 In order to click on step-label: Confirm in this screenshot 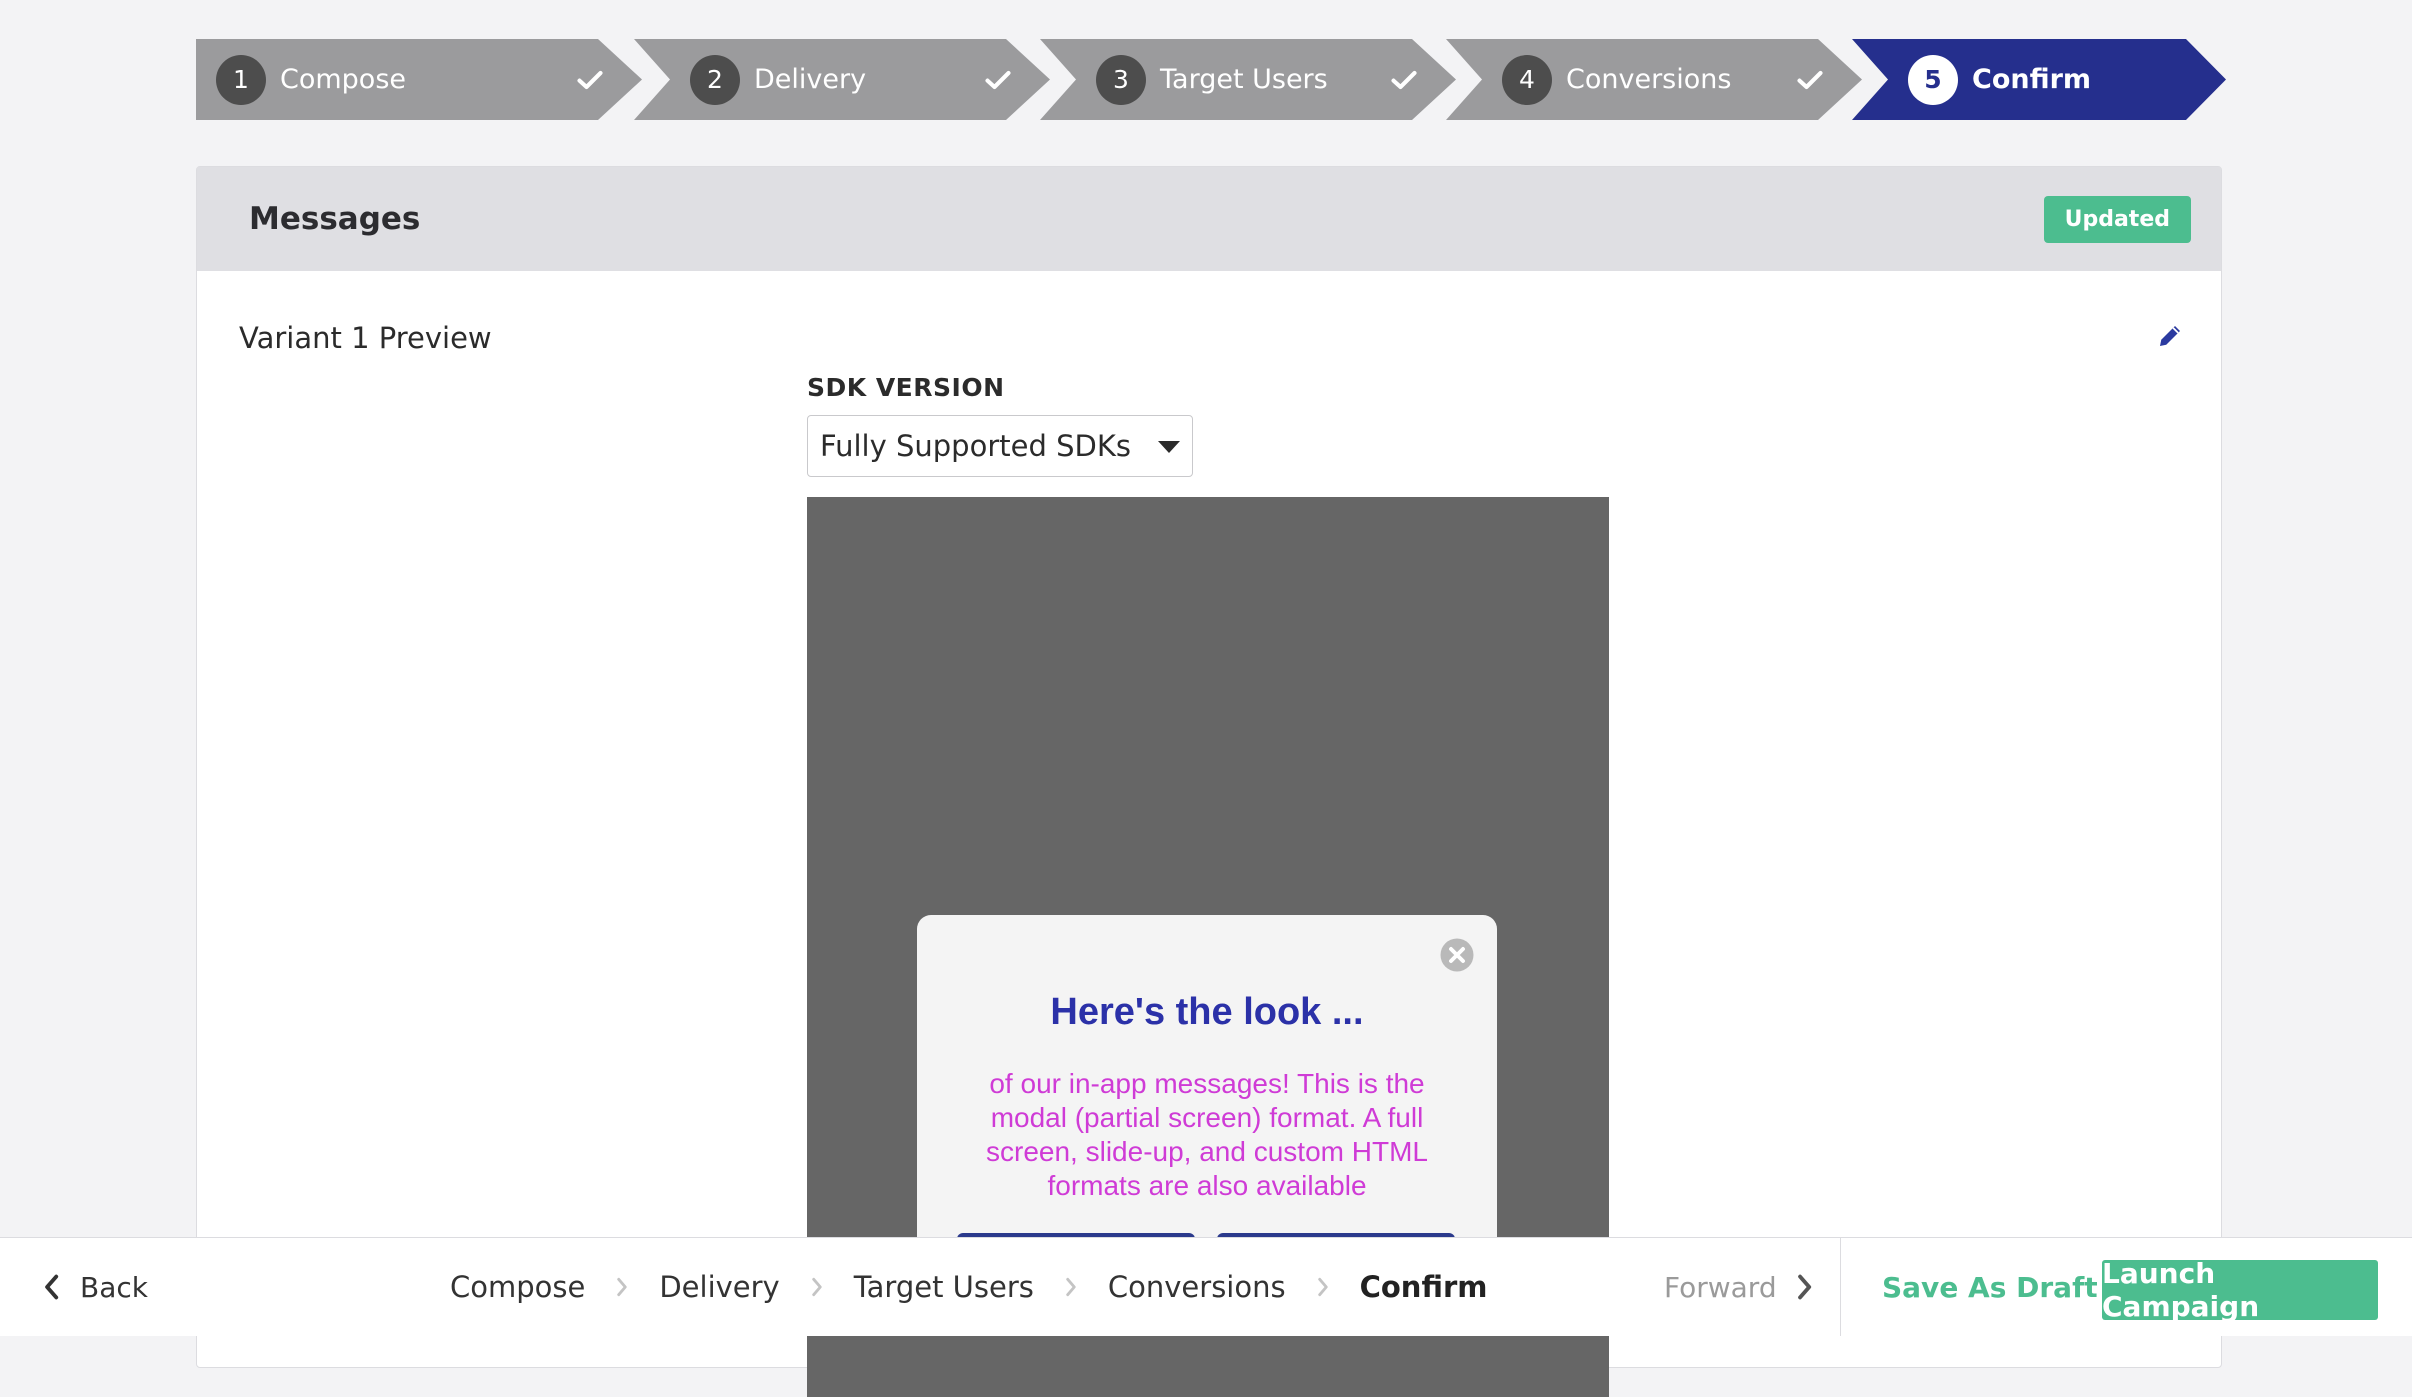, I will do `click(2032, 79)`.